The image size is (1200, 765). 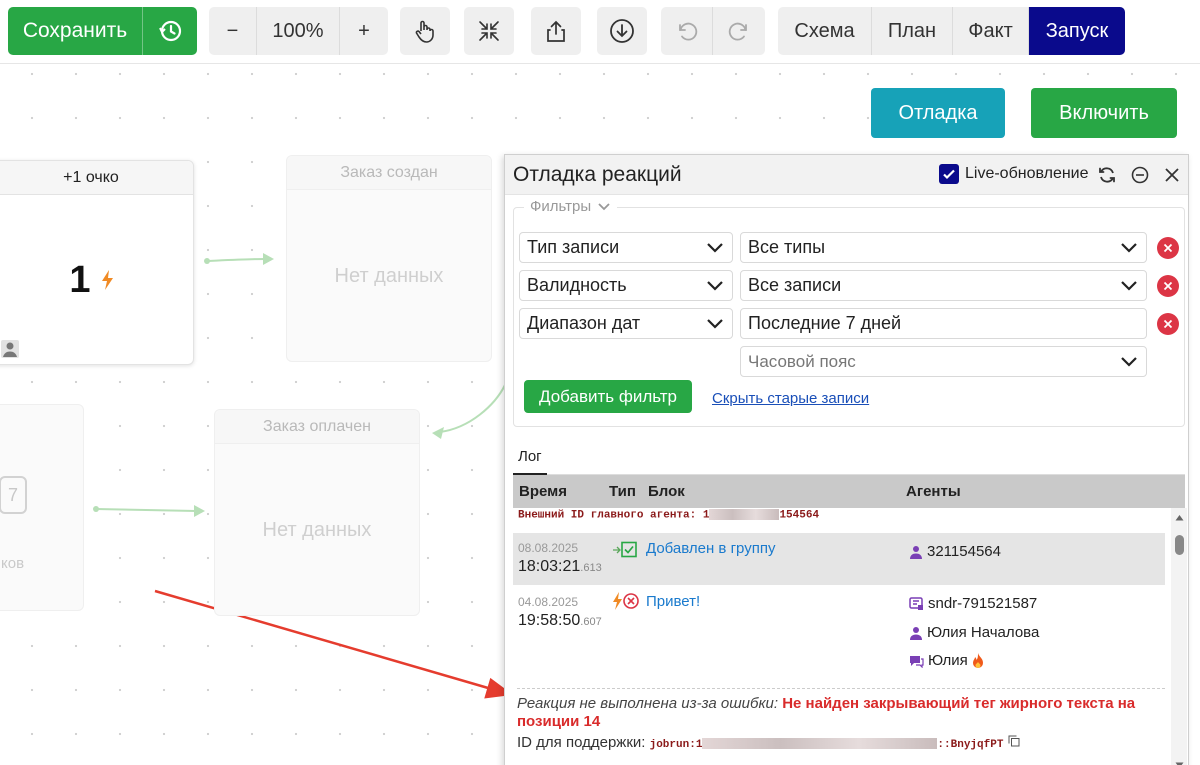 I want to click on agent-name: Юлия Началова, so click(x=983, y=632).